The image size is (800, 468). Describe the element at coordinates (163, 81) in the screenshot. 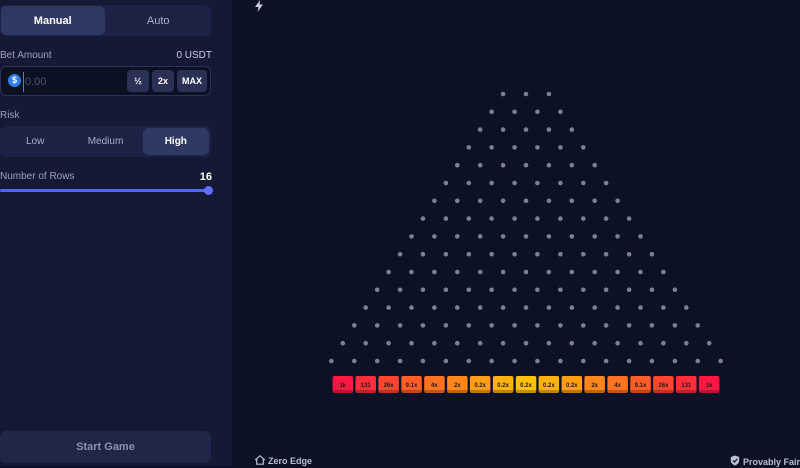

I see `double-bet-button: 2x` at that location.